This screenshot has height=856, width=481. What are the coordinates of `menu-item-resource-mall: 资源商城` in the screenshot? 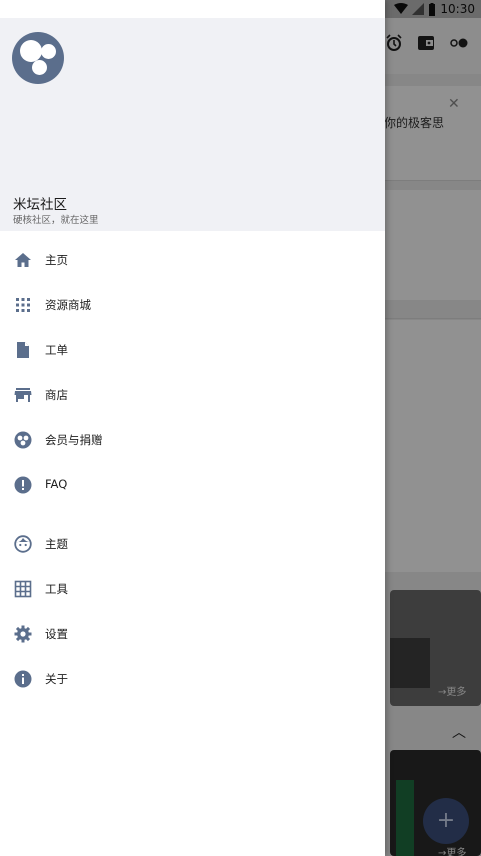 It's located at (192, 305).